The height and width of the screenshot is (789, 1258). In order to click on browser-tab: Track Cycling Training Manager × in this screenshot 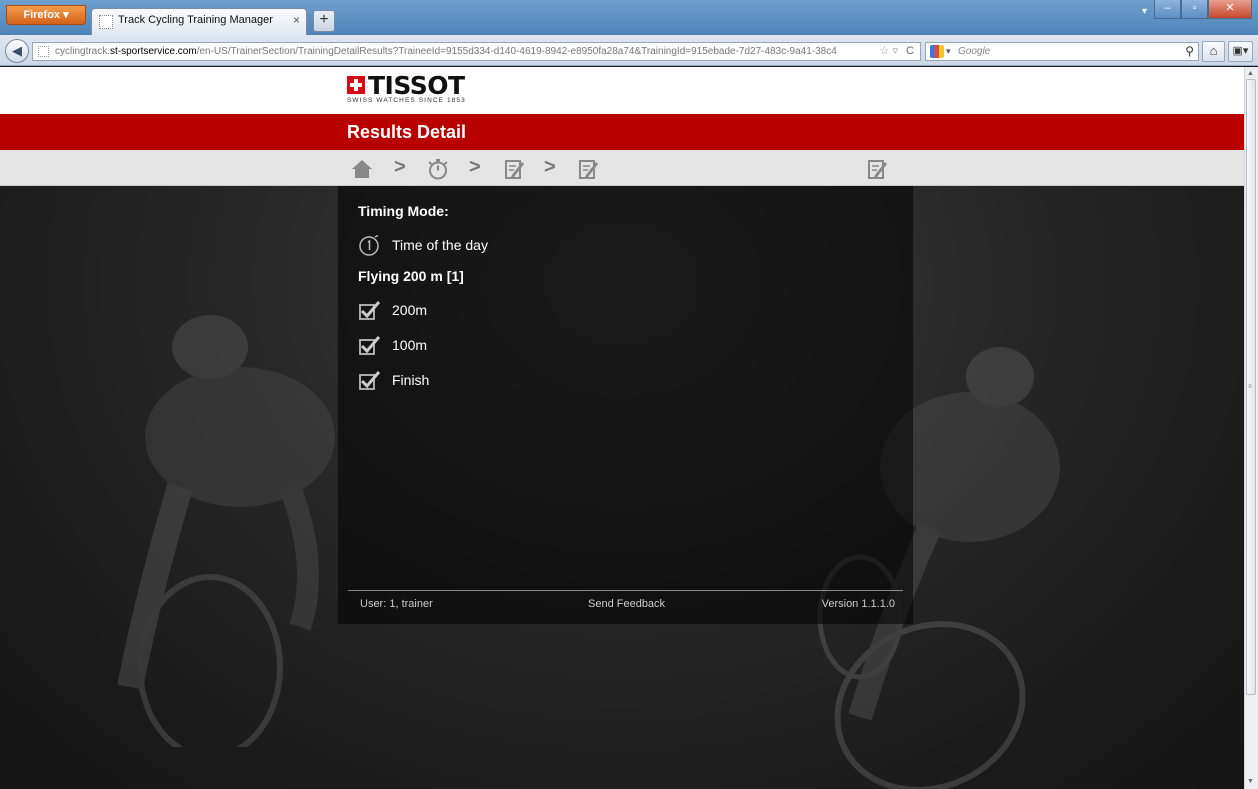, I will do `click(199, 21)`.